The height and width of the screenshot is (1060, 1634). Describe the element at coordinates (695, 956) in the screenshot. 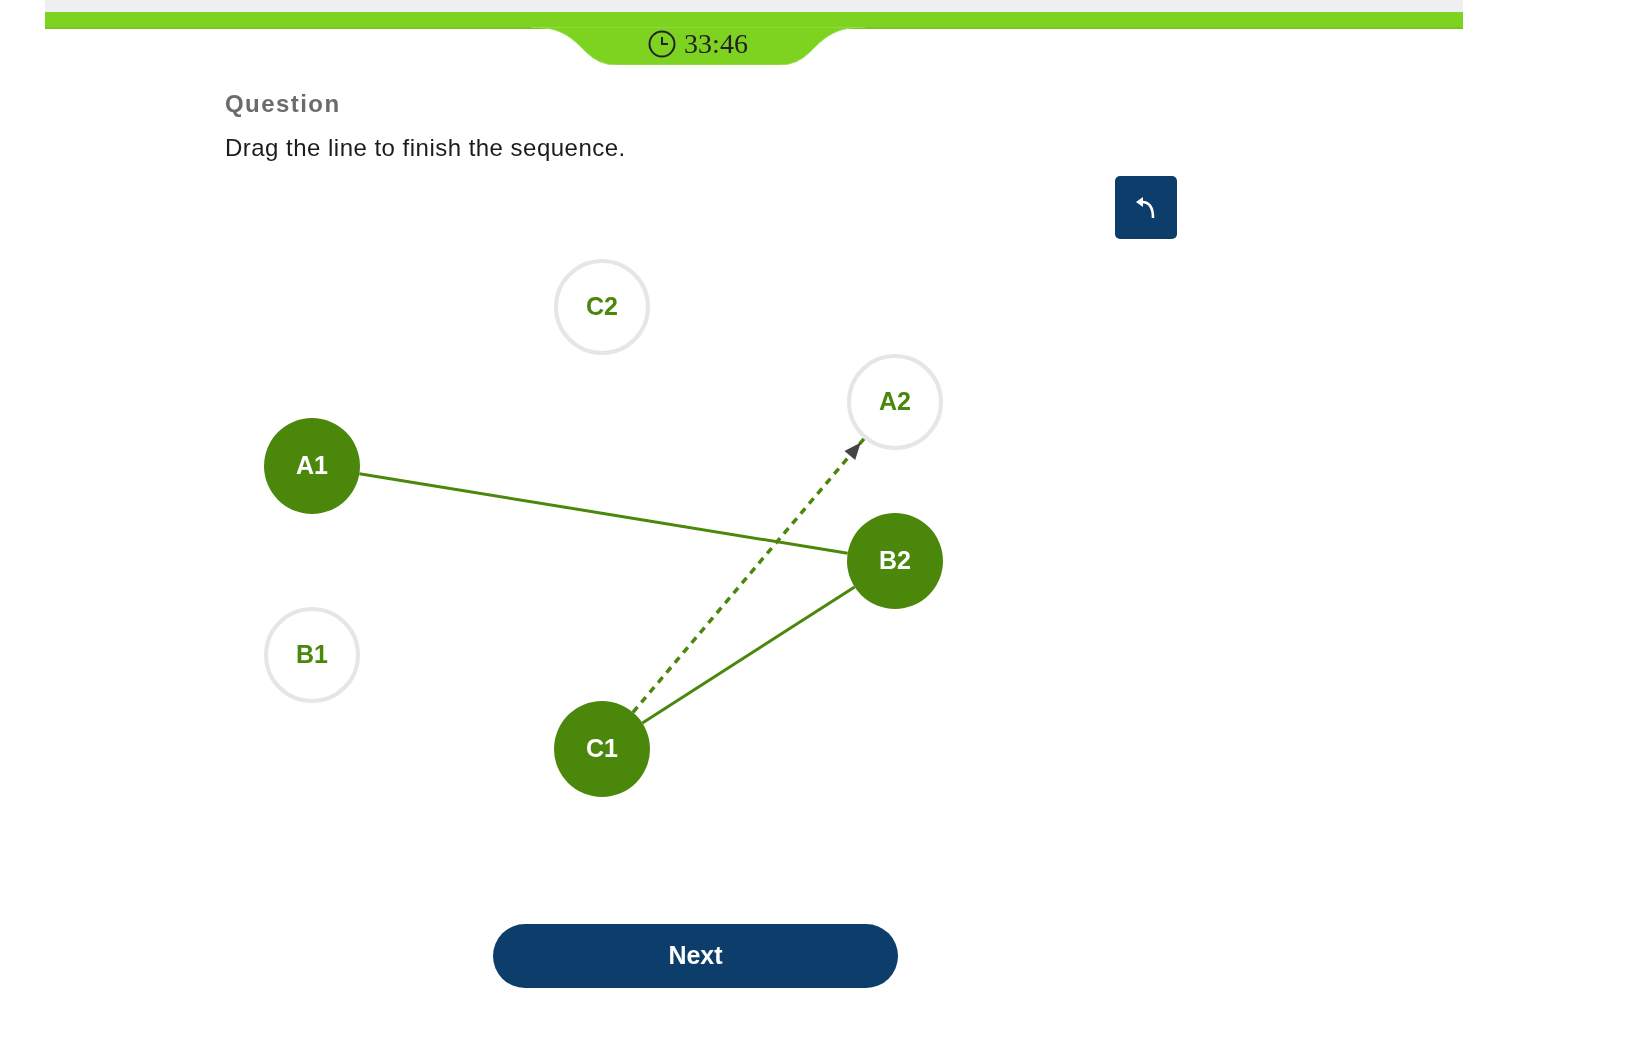

I see `next-button: Next` at that location.